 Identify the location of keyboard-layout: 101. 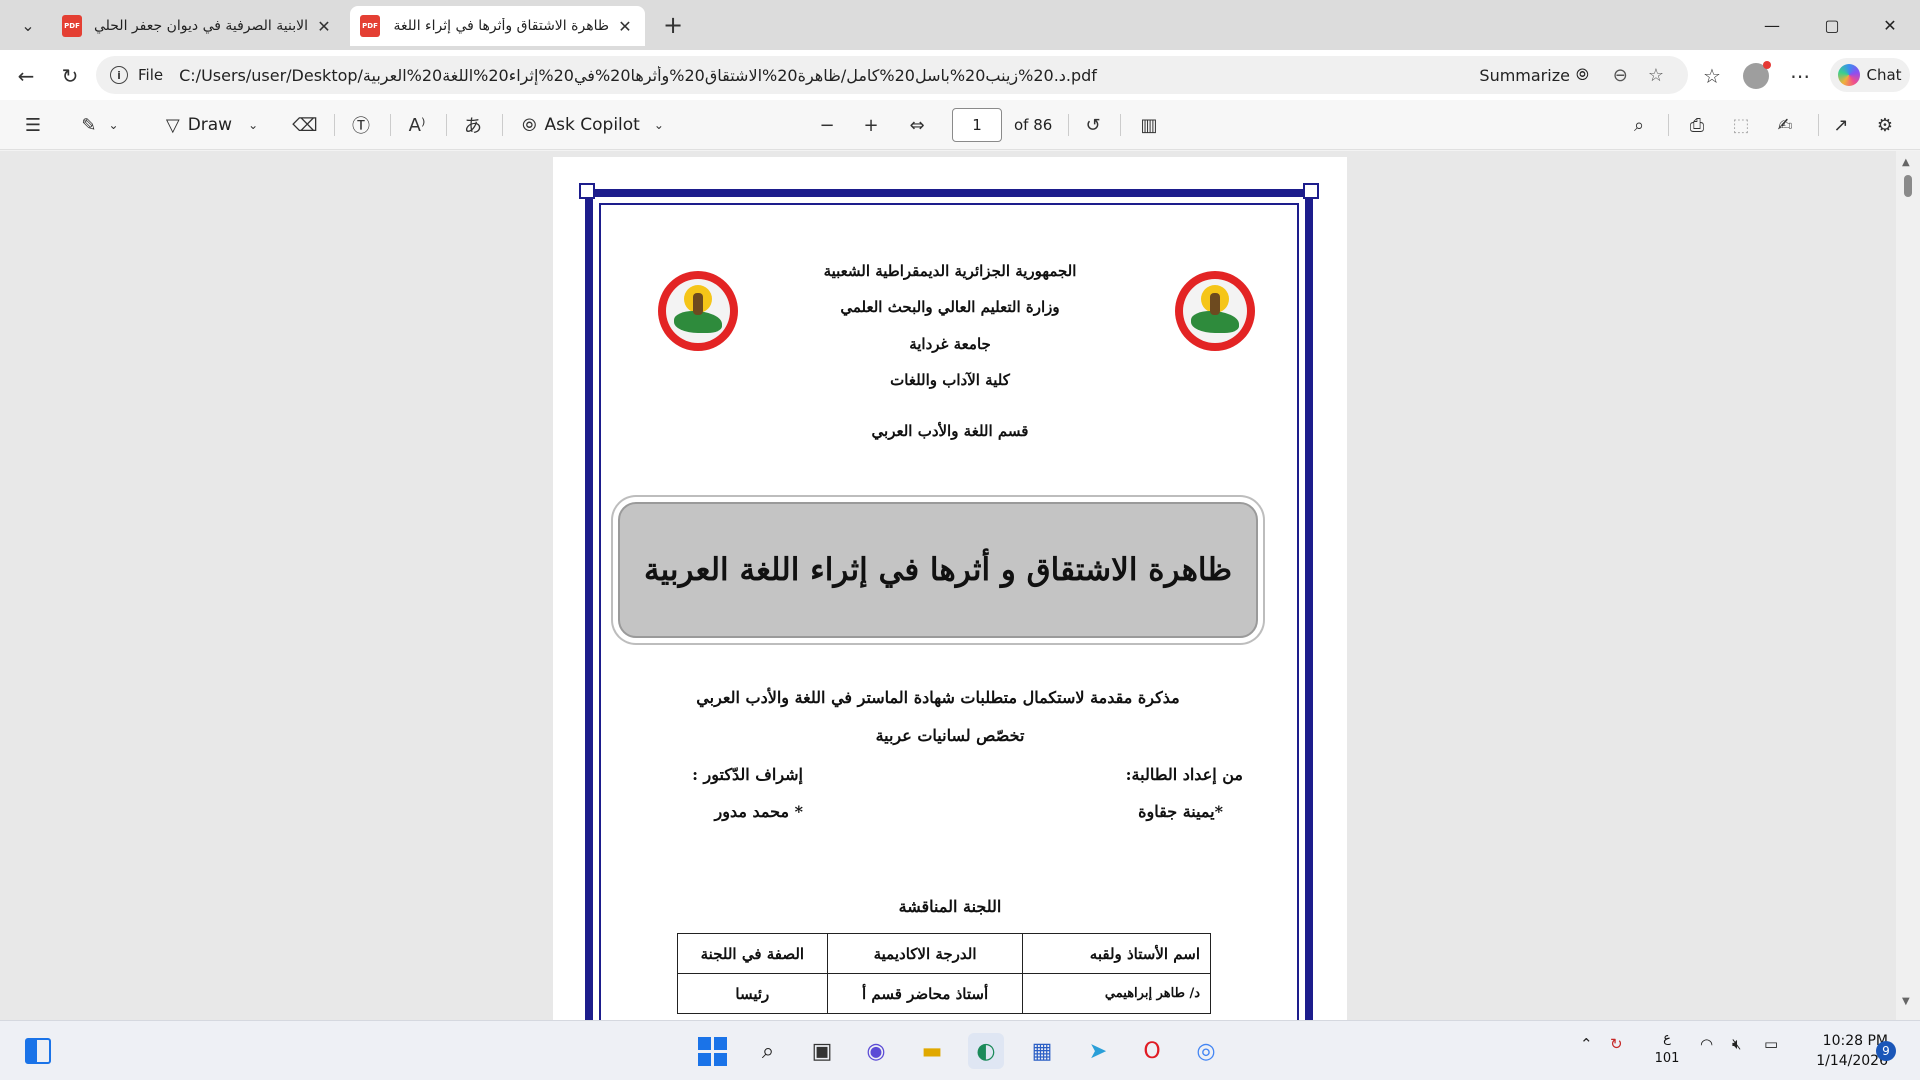
(1667, 1058).